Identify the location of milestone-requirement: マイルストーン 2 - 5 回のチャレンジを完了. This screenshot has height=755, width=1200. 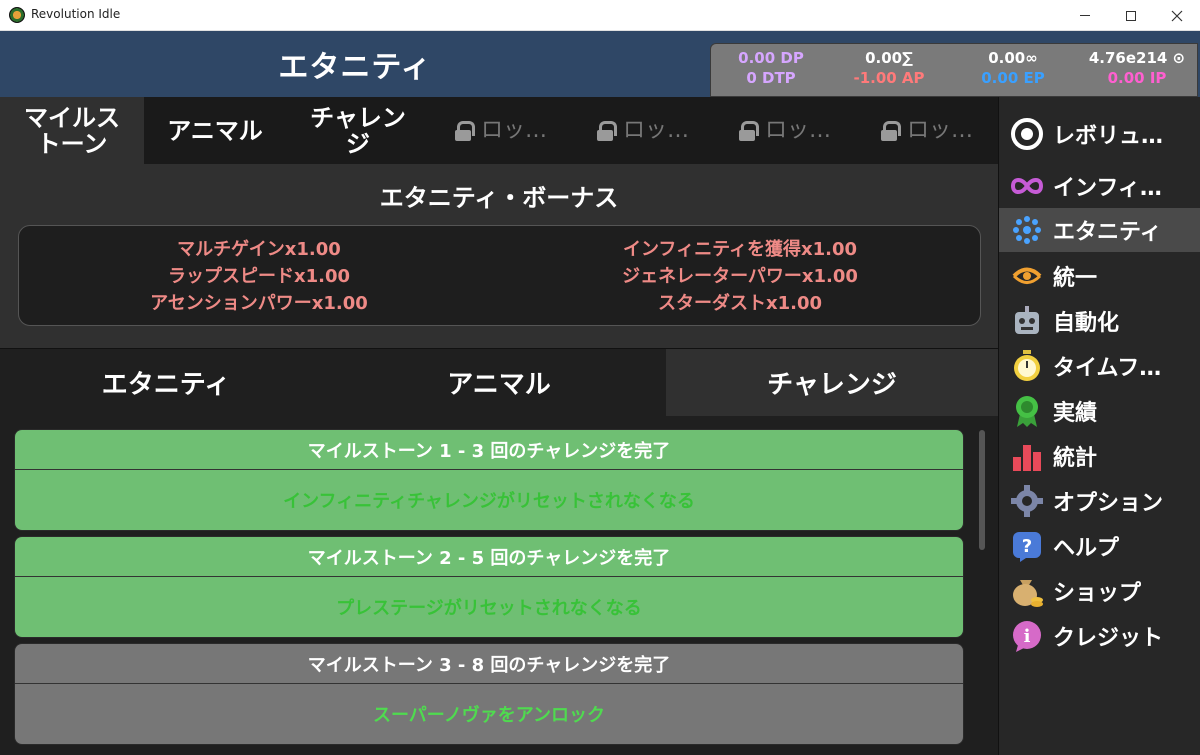
(489, 557).